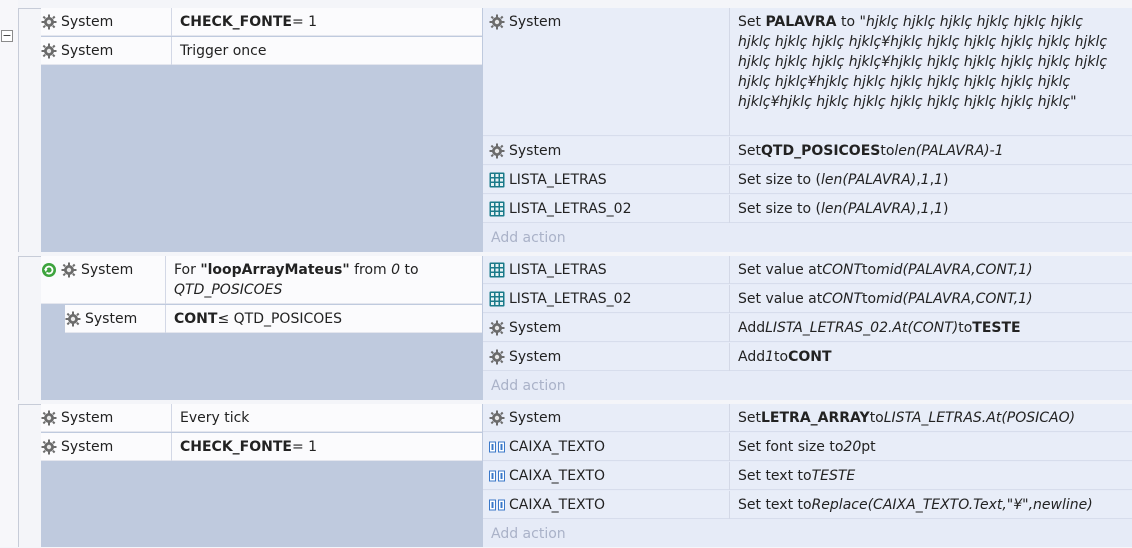  Describe the element at coordinates (862, 328) in the screenshot. I see `expression-part: LISTA_LETRAS_02.At(CONT)` at that location.